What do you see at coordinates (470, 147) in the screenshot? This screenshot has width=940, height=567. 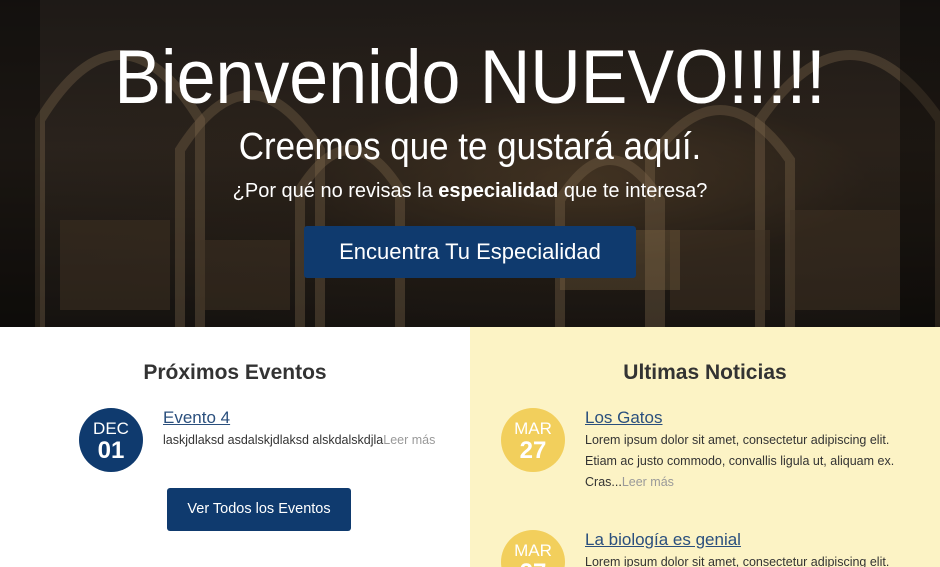 I see `hero-subtitle: Creemos que te gustará aquí.` at bounding box center [470, 147].